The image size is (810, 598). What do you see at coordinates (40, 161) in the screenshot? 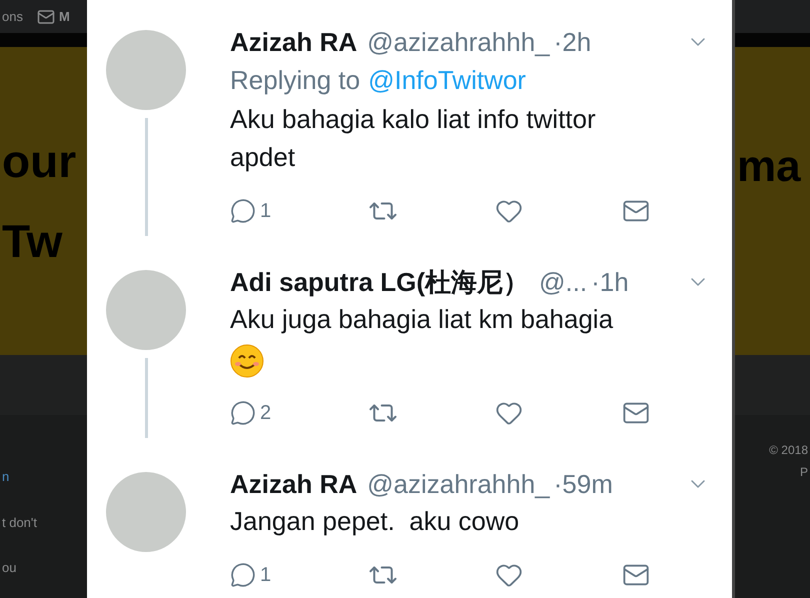
I see `banner-text: our` at bounding box center [40, 161].